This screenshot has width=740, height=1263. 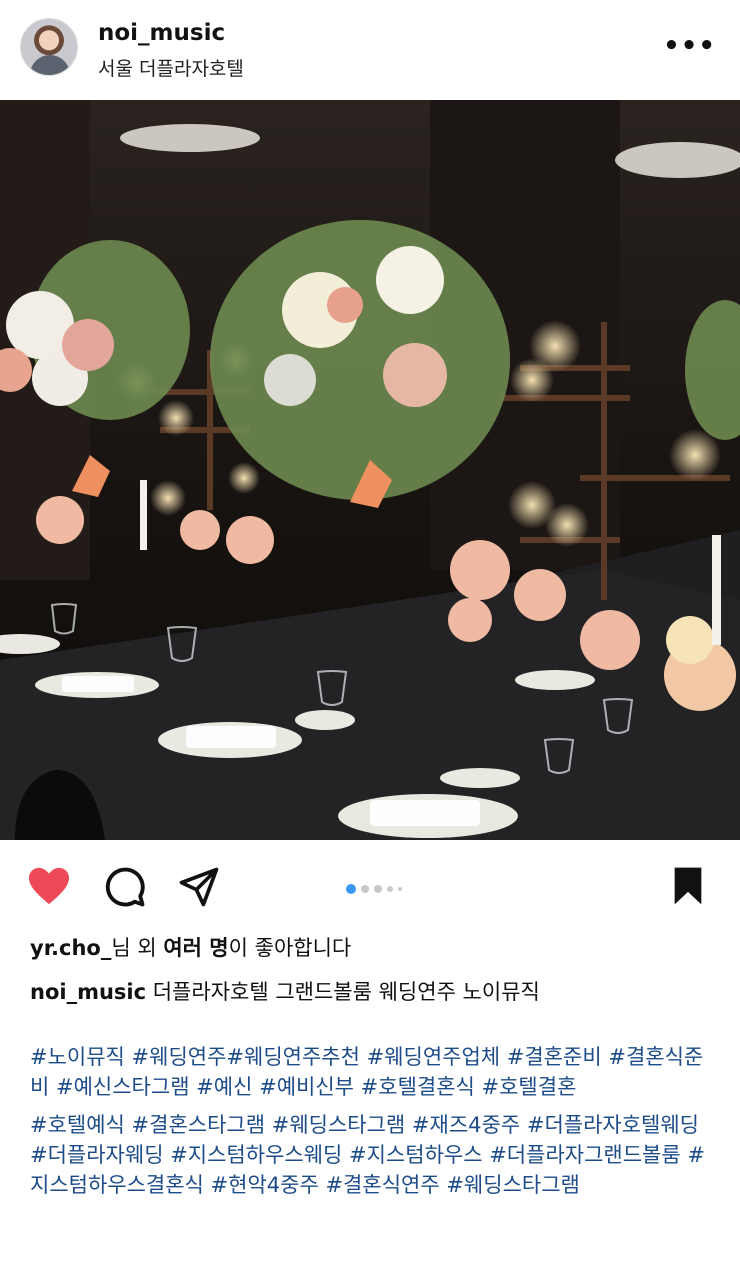 What do you see at coordinates (290, 948) in the screenshot?
I see `likes-suffix: 이 좋아합니다` at bounding box center [290, 948].